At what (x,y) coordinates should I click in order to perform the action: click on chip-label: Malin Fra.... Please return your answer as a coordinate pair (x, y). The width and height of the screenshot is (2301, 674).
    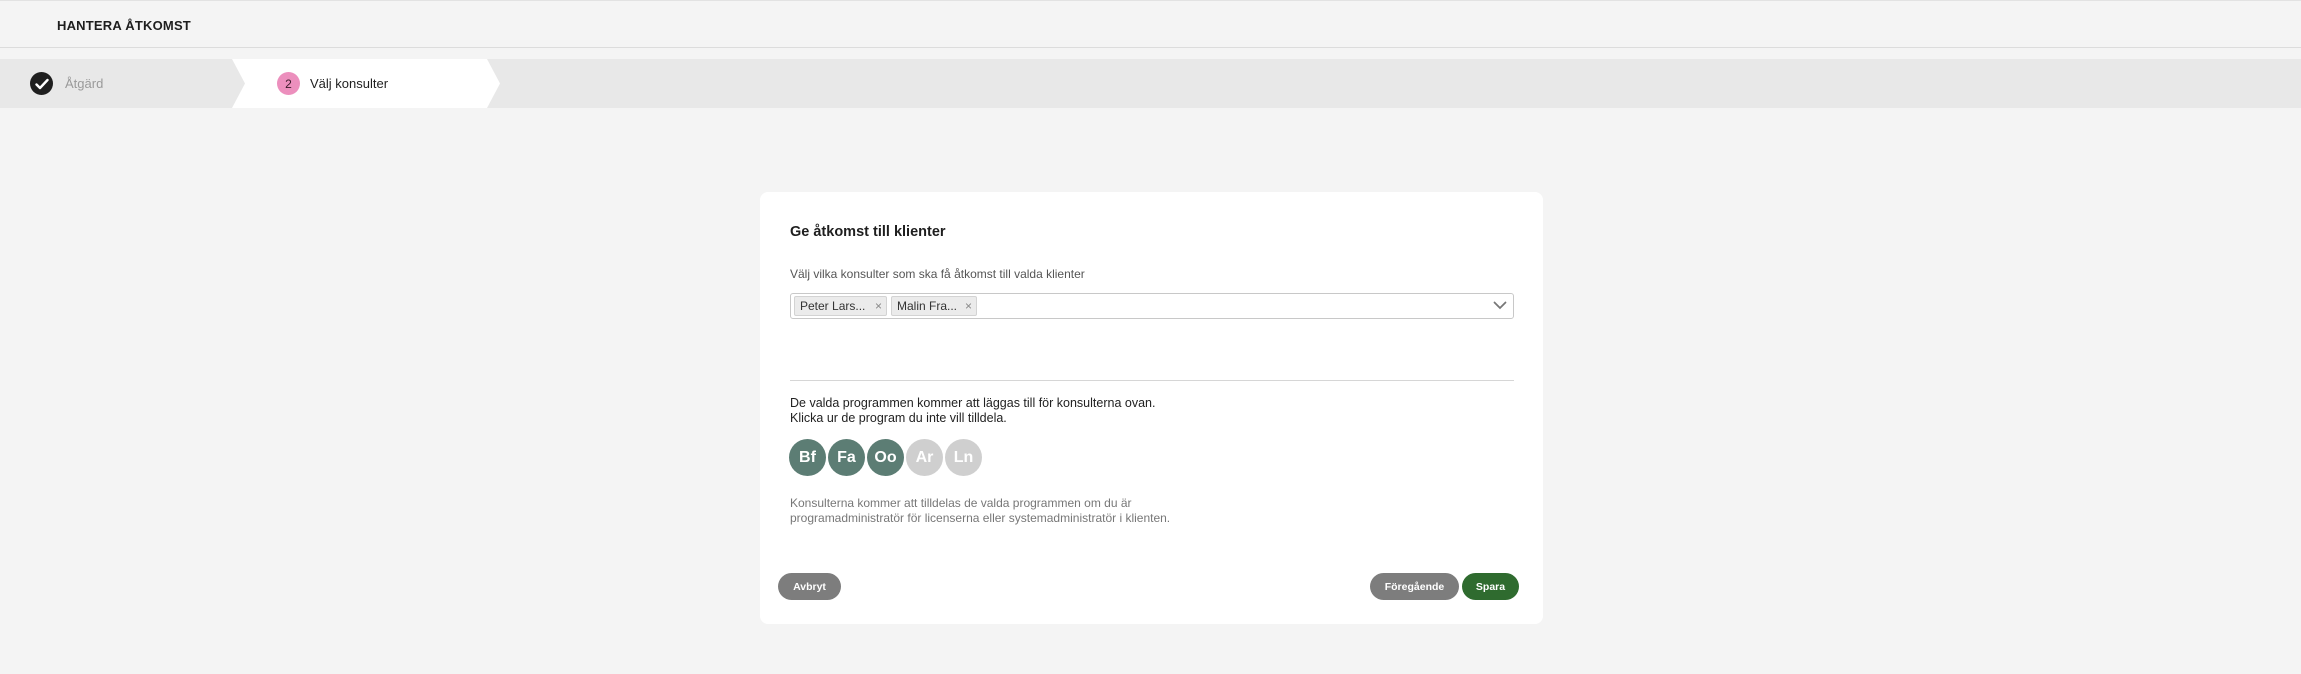
    Looking at the image, I should click on (927, 306).